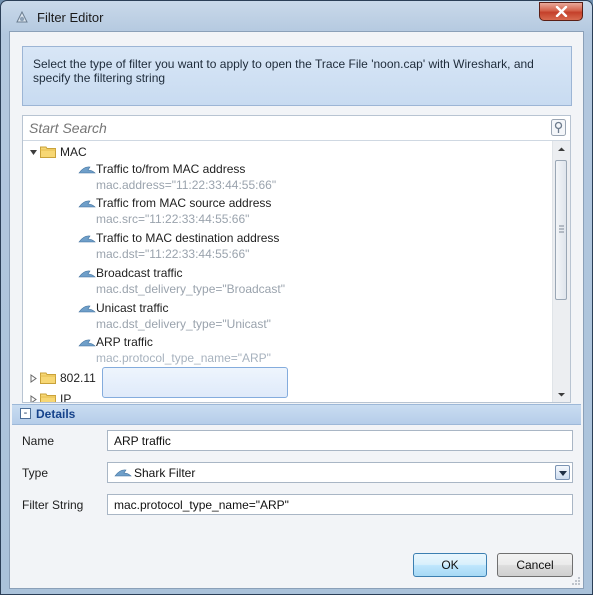 Image resolution: width=593 pixels, height=595 pixels. I want to click on type-select-value: Shark Filter, so click(165, 473).